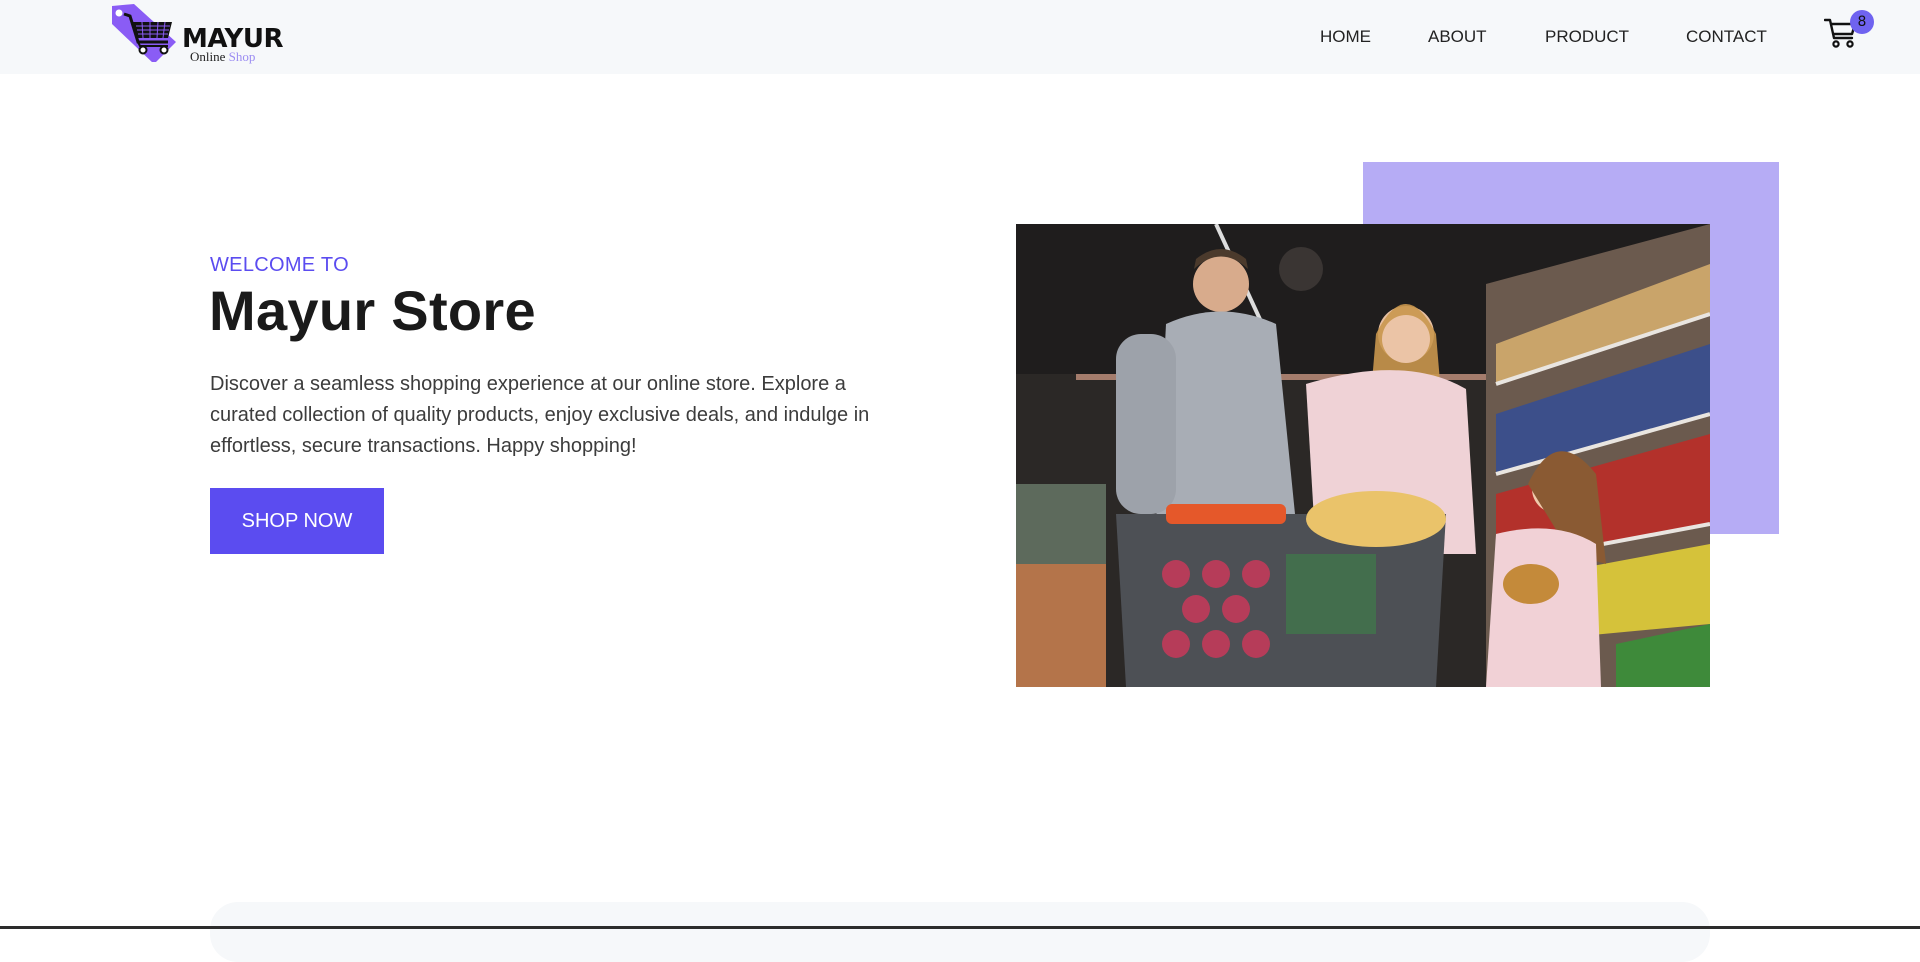 This screenshot has width=1920, height=962. Describe the element at coordinates (297, 521) in the screenshot. I see `shop-now-button: SHOP NOW` at that location.